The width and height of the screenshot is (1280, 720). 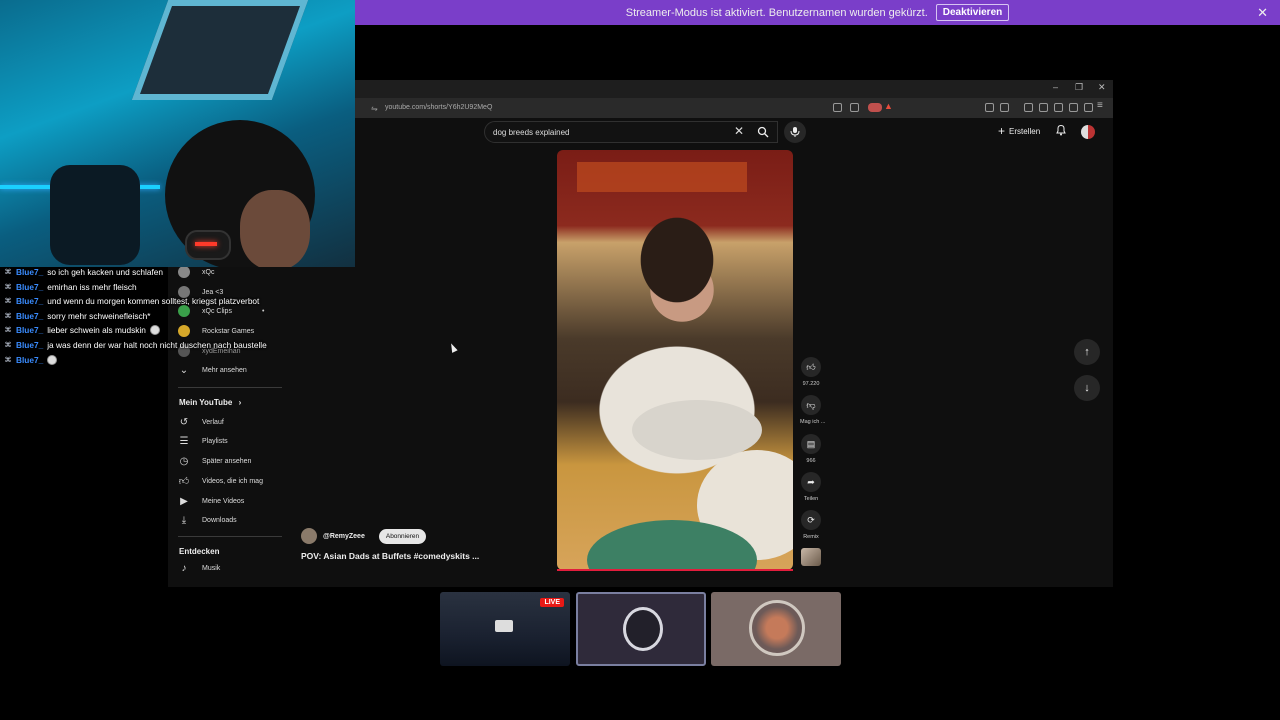 What do you see at coordinates (888, 106) in the screenshot?
I see `warning-icon: ▲` at bounding box center [888, 106].